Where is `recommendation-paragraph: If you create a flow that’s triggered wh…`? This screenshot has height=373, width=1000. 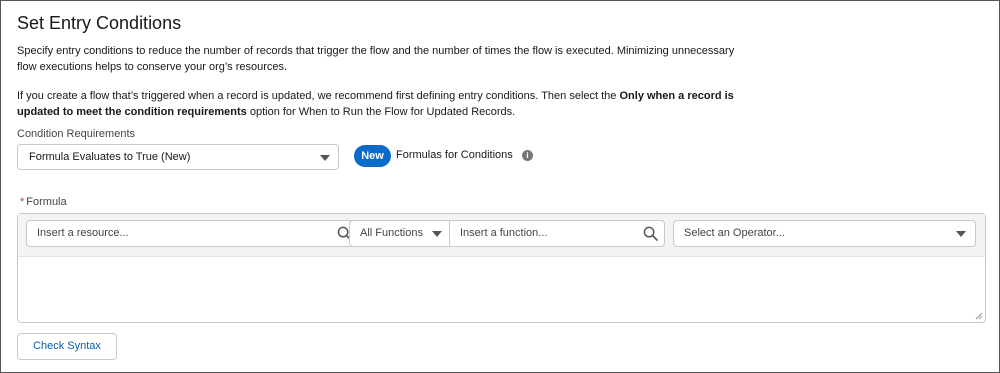 recommendation-paragraph: If you create a flow that’s triggered wh… is located at coordinates (377, 104).